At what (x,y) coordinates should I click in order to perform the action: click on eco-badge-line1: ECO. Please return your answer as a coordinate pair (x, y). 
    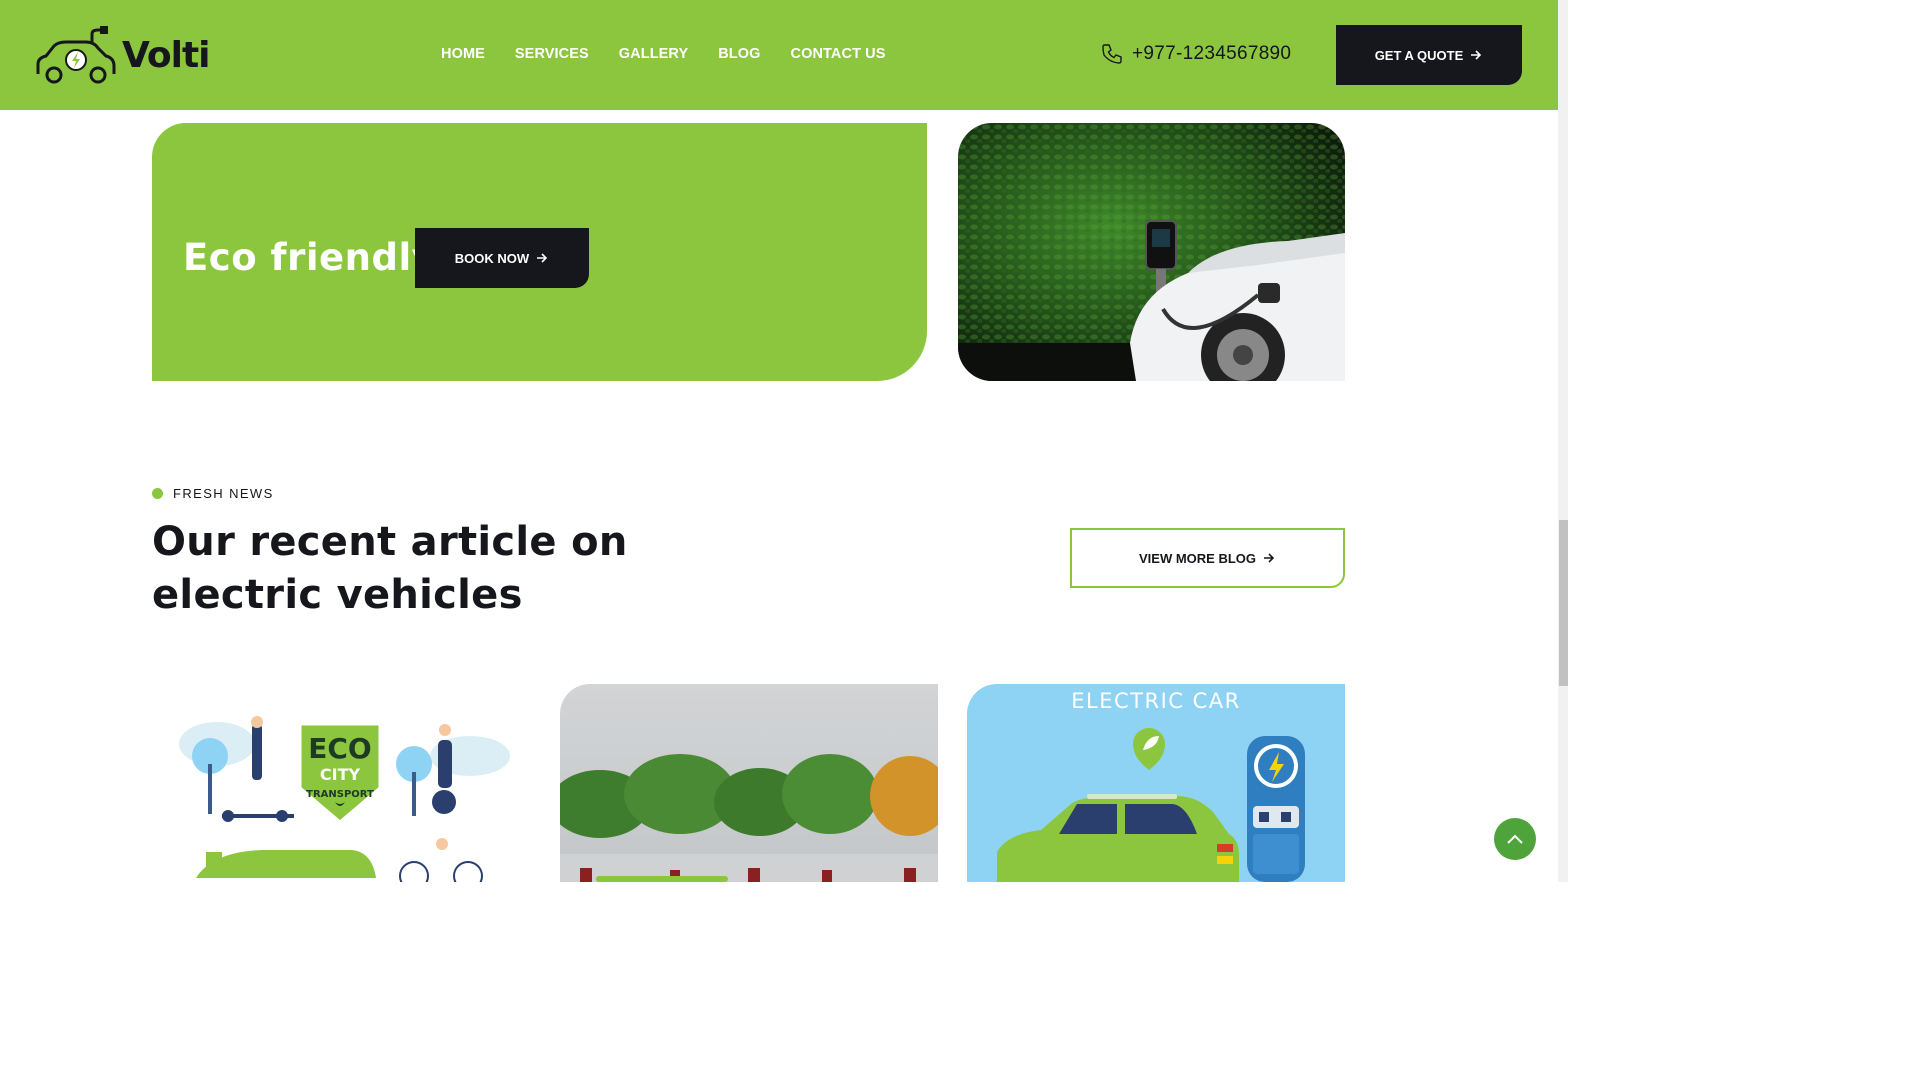
    Looking at the image, I should click on (339, 748).